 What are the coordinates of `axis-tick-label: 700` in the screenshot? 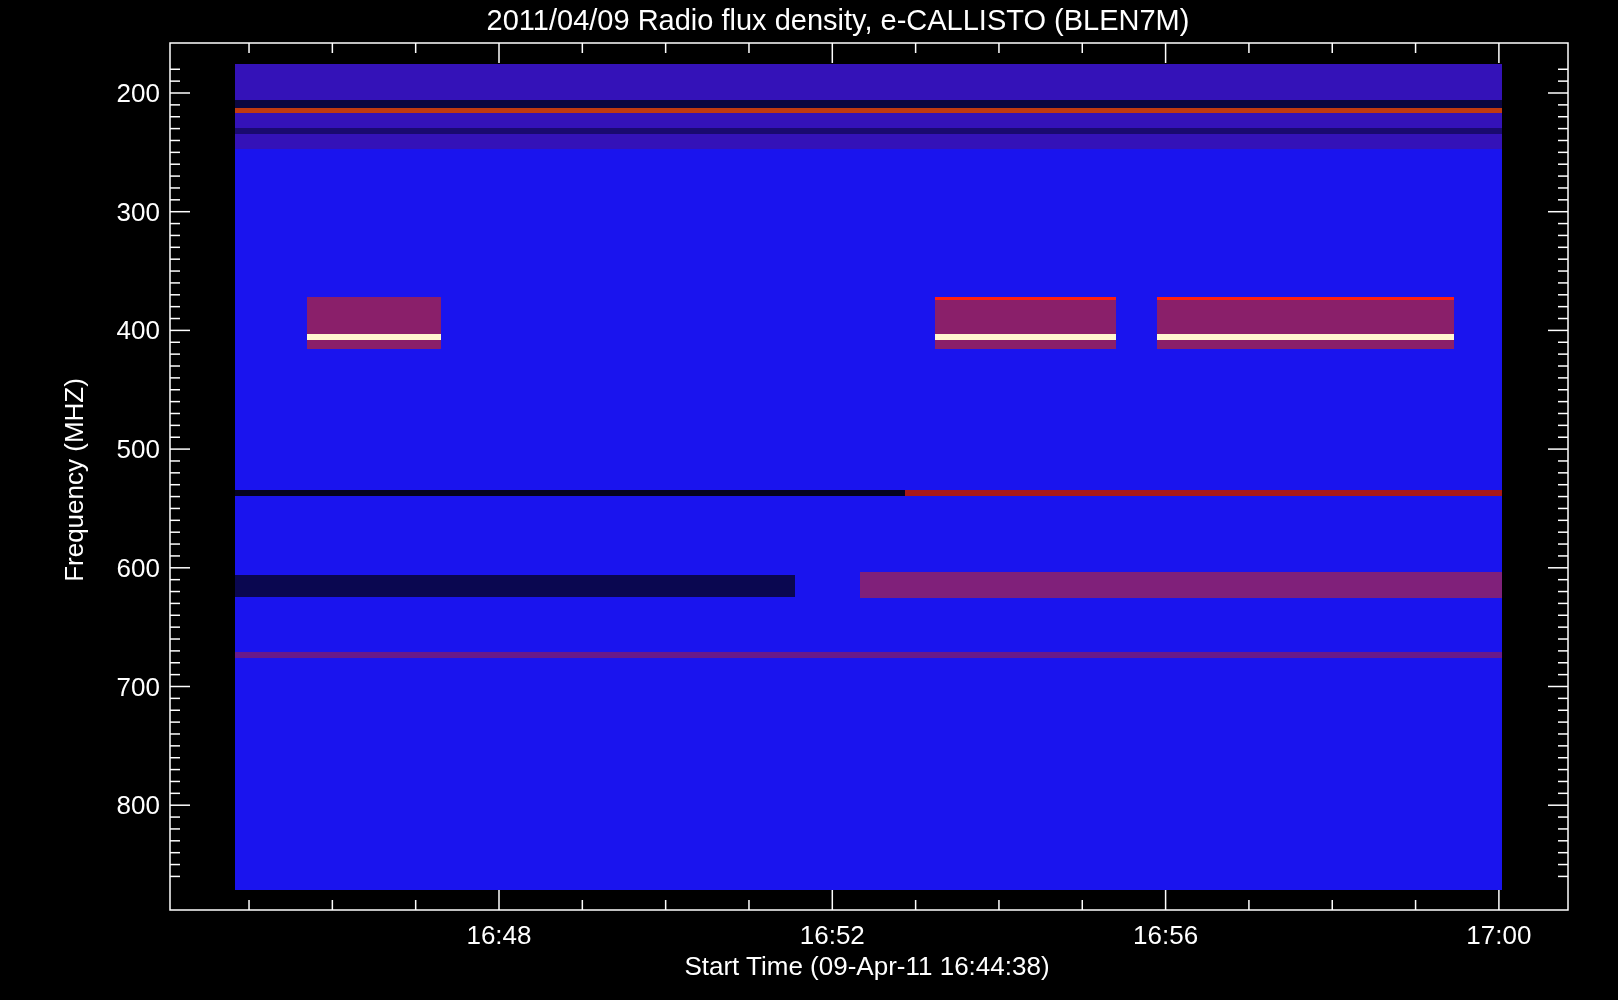 It's located at (138, 686).